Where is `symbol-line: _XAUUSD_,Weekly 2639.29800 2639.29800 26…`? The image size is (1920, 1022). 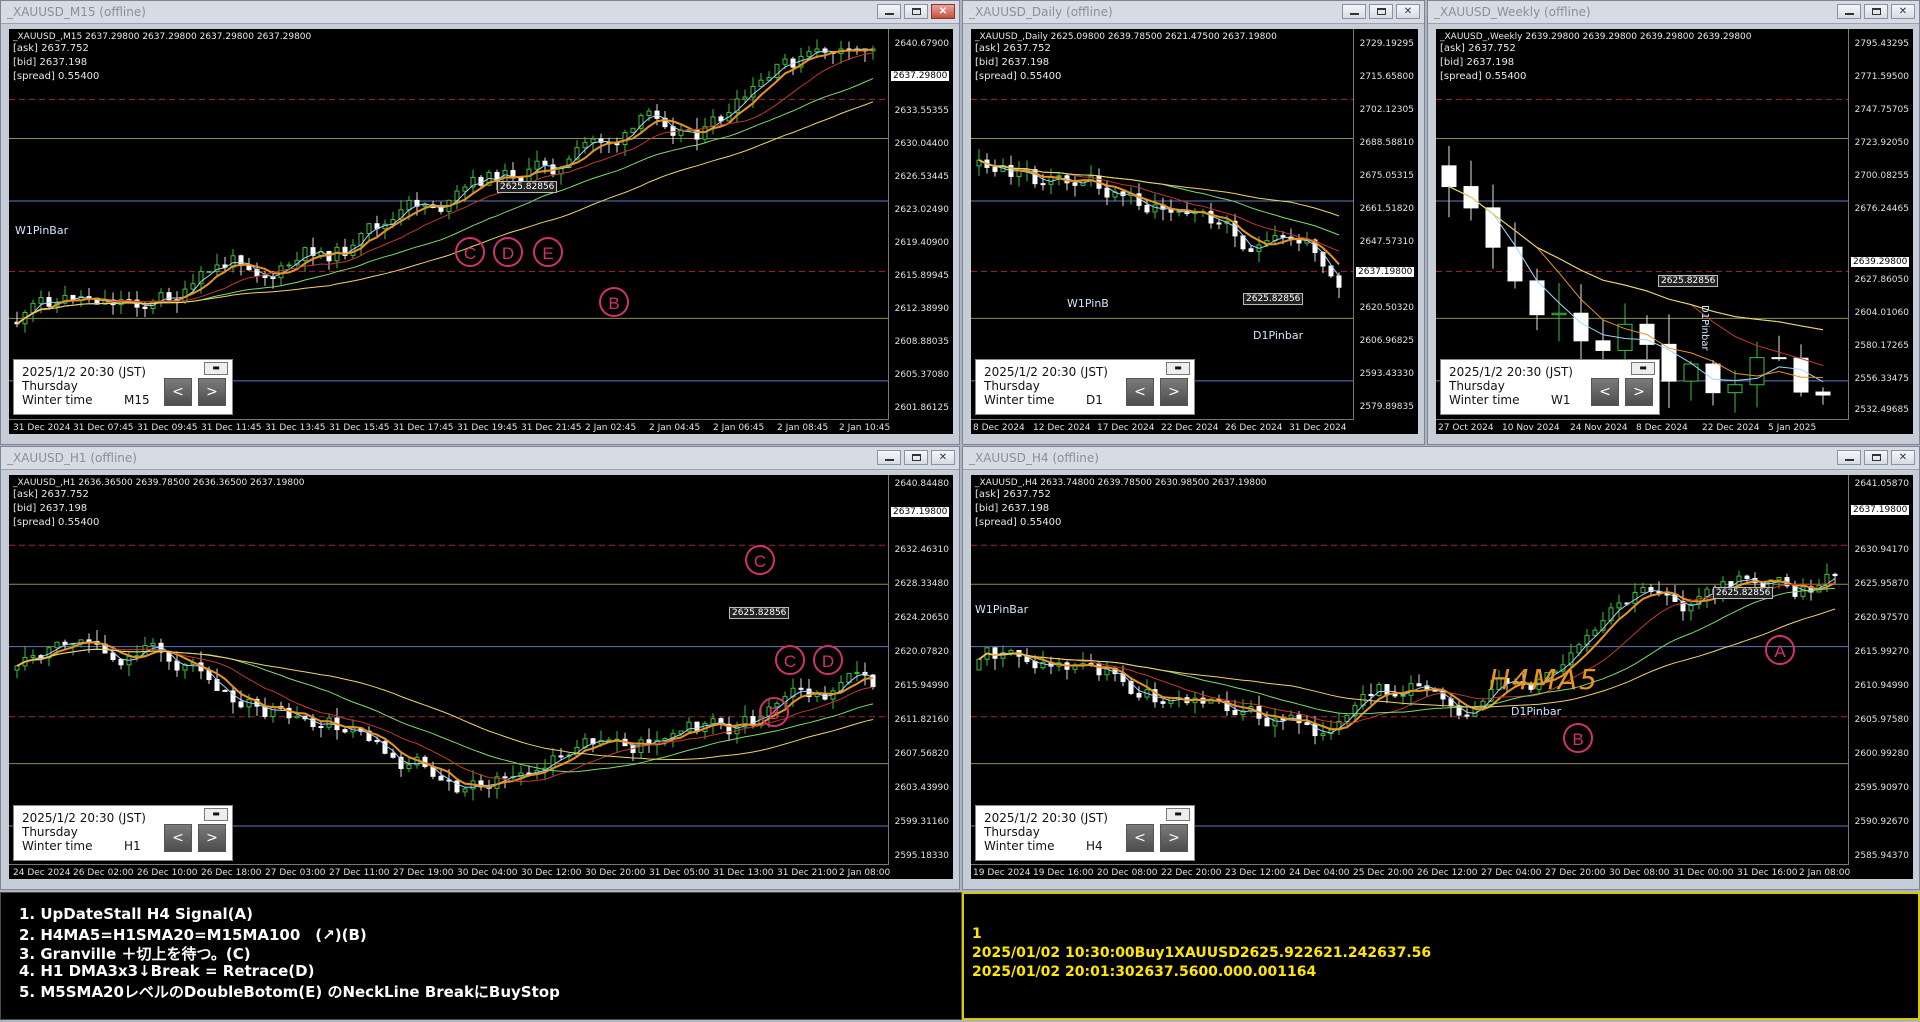 symbol-line: _XAUUSD_,Weekly 2639.29800 2639.29800 26… is located at coordinates (1596, 37).